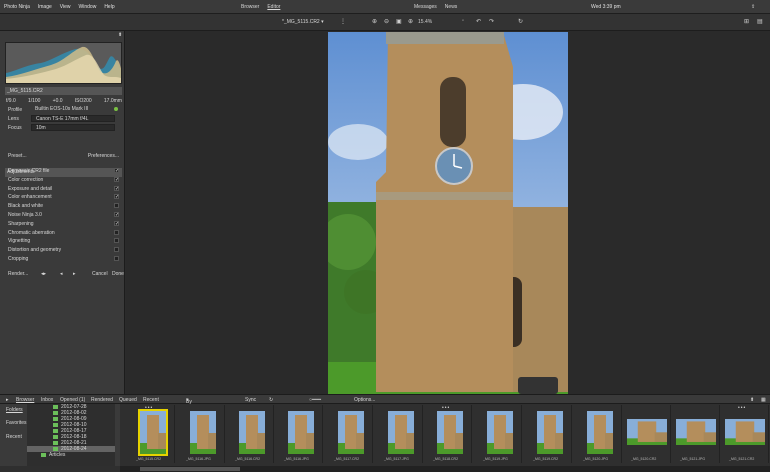 The height and width of the screenshot is (472, 770). Describe the element at coordinates (14, 437) in the screenshot. I see `recent-tab: Recent` at that location.